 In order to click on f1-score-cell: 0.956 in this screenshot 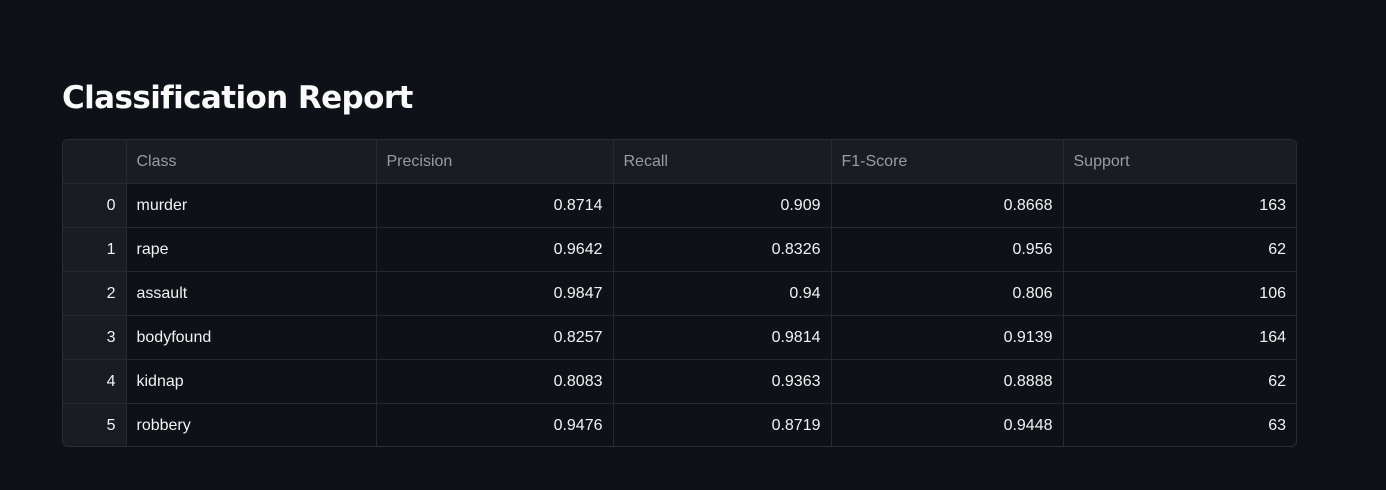, I will do `click(947, 249)`.